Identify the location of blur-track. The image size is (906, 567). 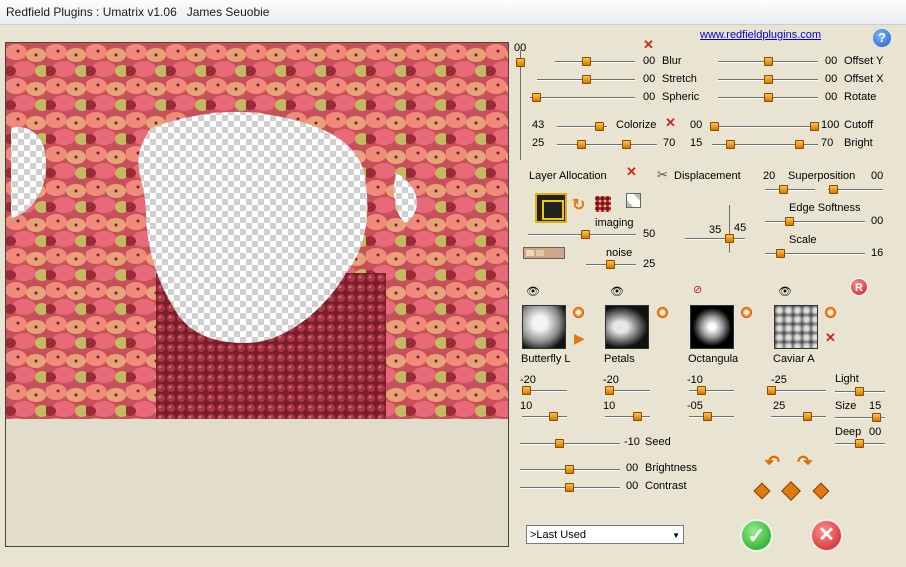
(595, 62).